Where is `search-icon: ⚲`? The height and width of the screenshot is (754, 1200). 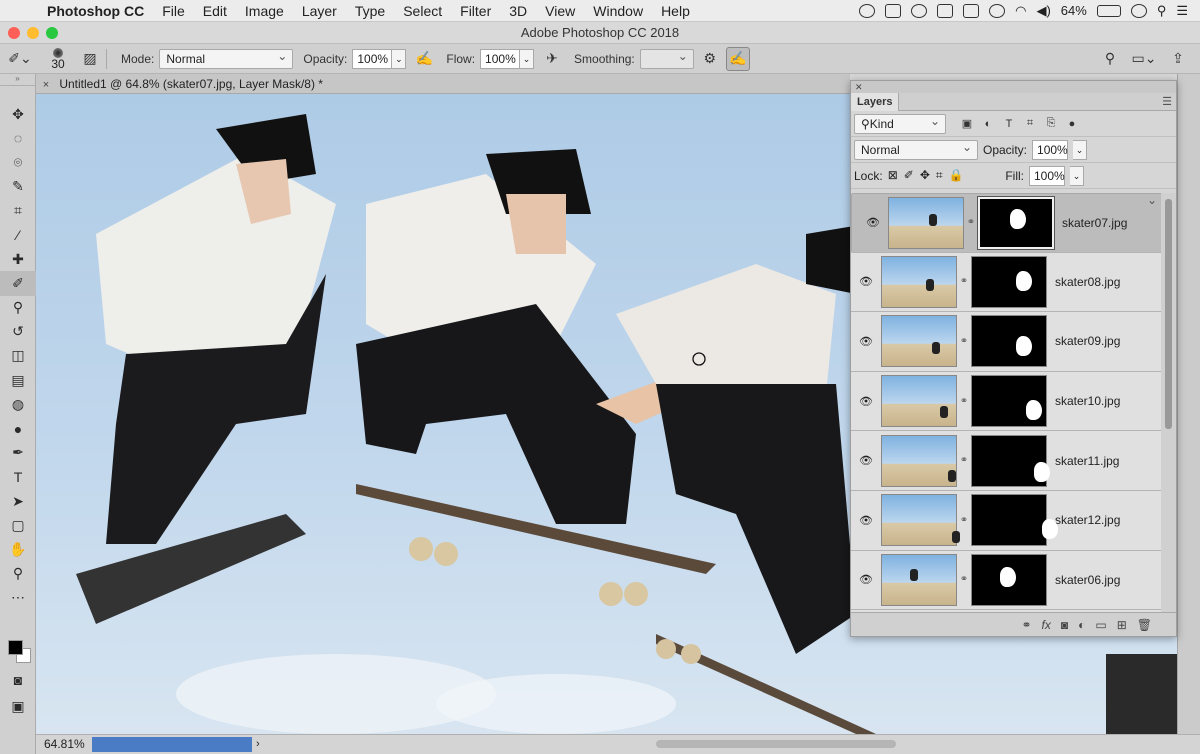
search-icon: ⚲ is located at coordinates (1110, 59).